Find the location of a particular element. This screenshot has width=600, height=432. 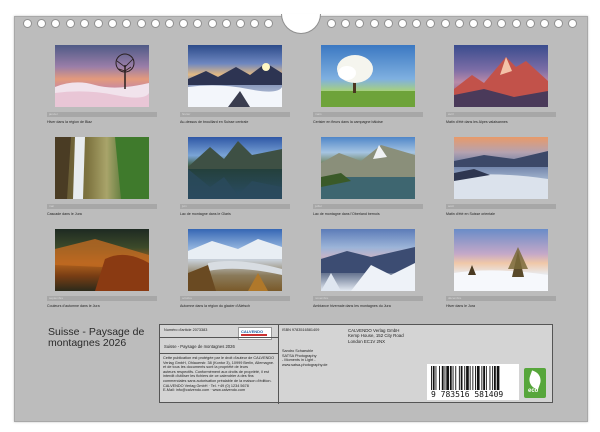

photo-tile-1: janvier Hiver dans la région de Biaz is located at coordinates (102, 84).